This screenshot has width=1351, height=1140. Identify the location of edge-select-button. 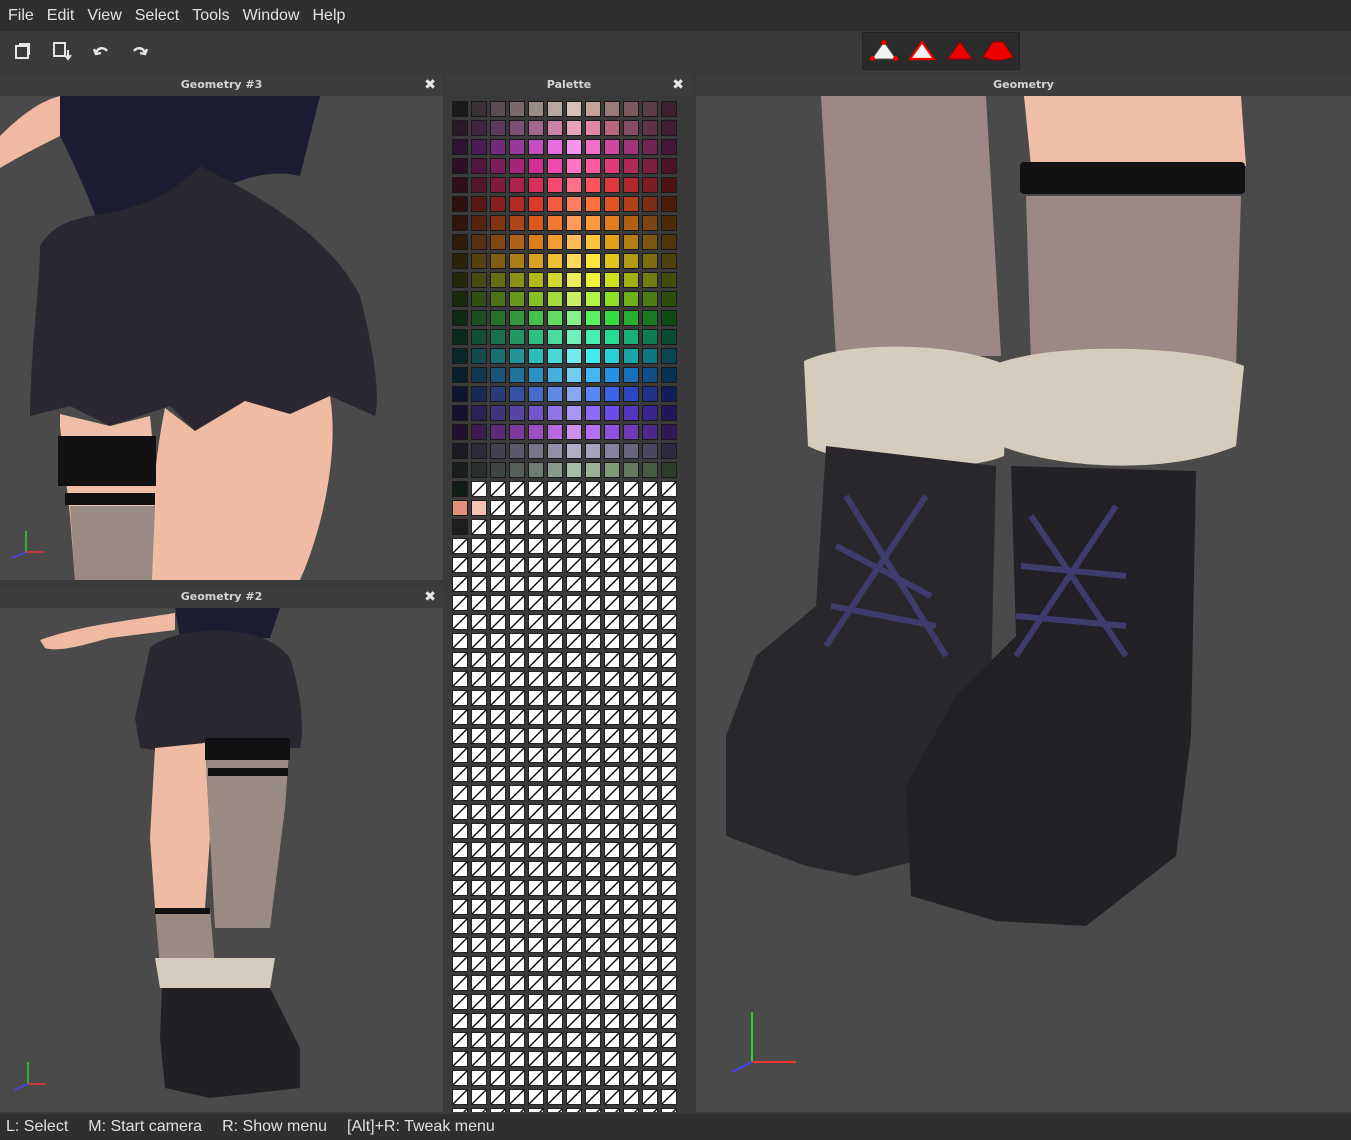
(922, 51).